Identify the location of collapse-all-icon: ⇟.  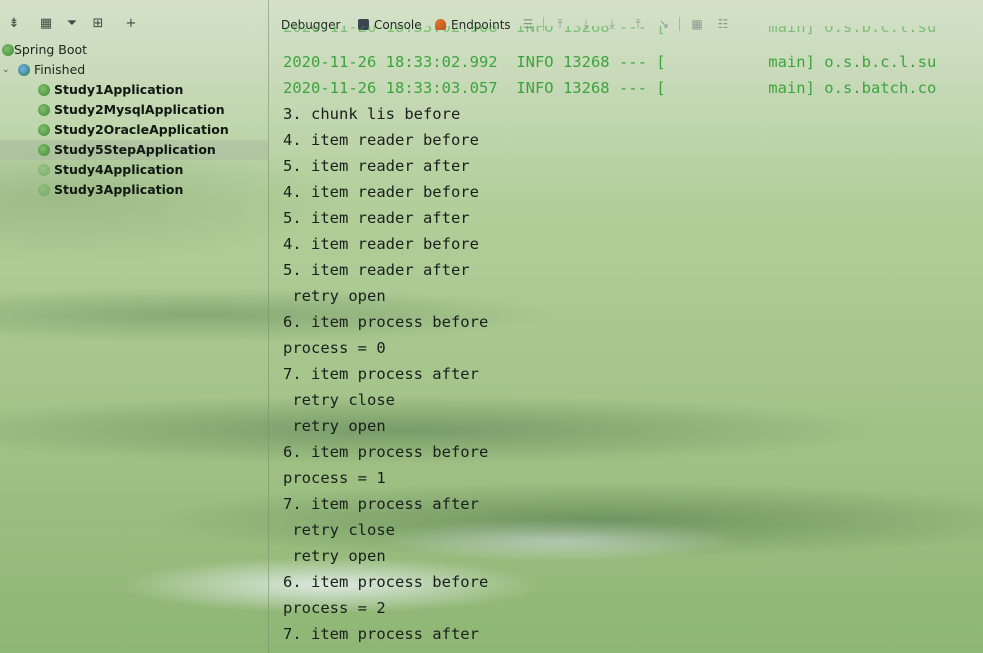
(14, 24).